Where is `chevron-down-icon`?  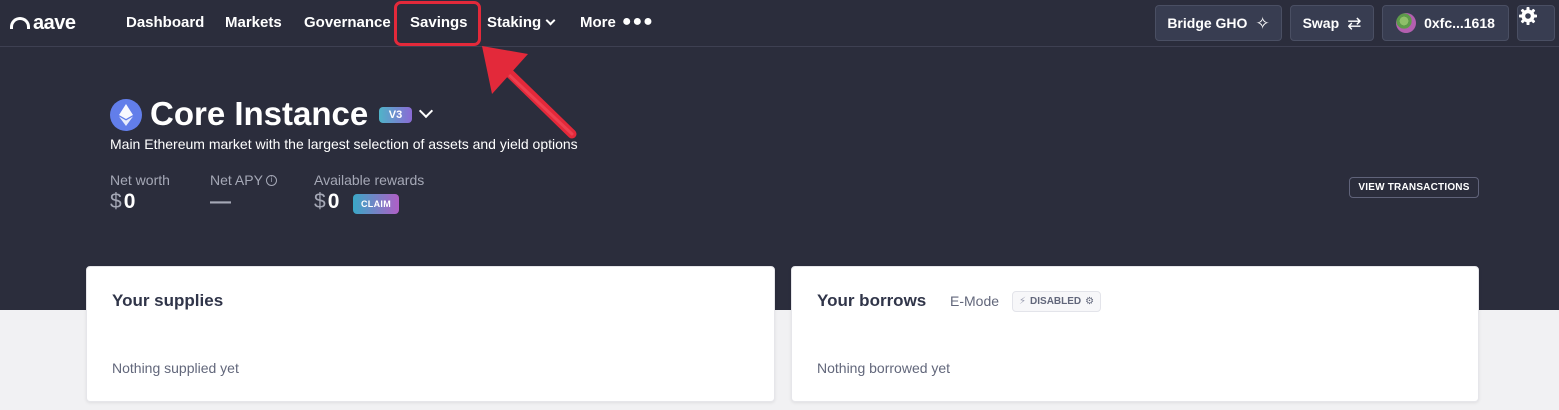
chevron-down-icon is located at coordinates (550, 20).